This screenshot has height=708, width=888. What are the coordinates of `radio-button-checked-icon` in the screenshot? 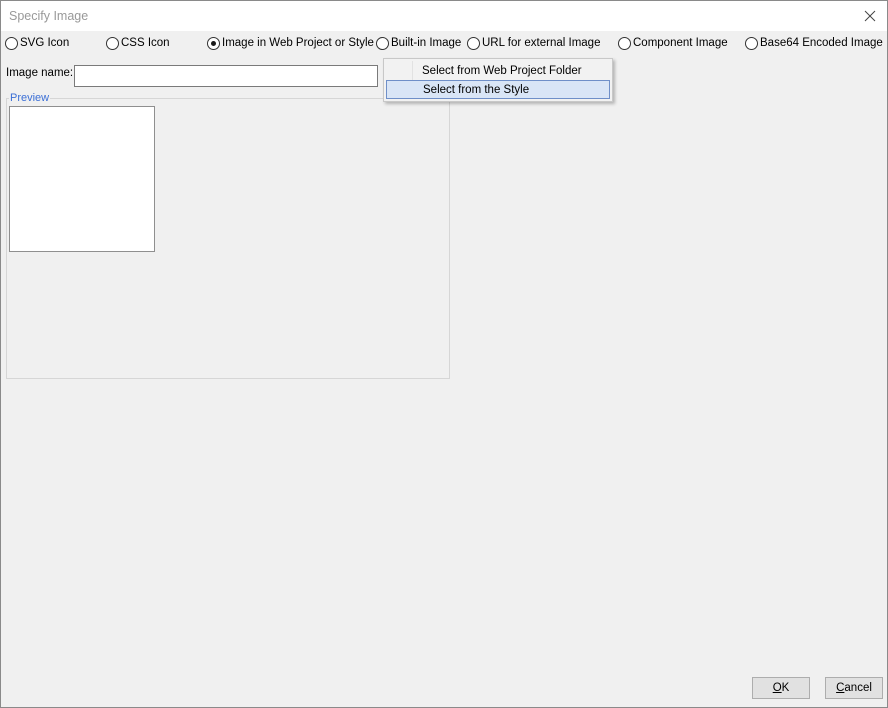 It's located at (213, 43).